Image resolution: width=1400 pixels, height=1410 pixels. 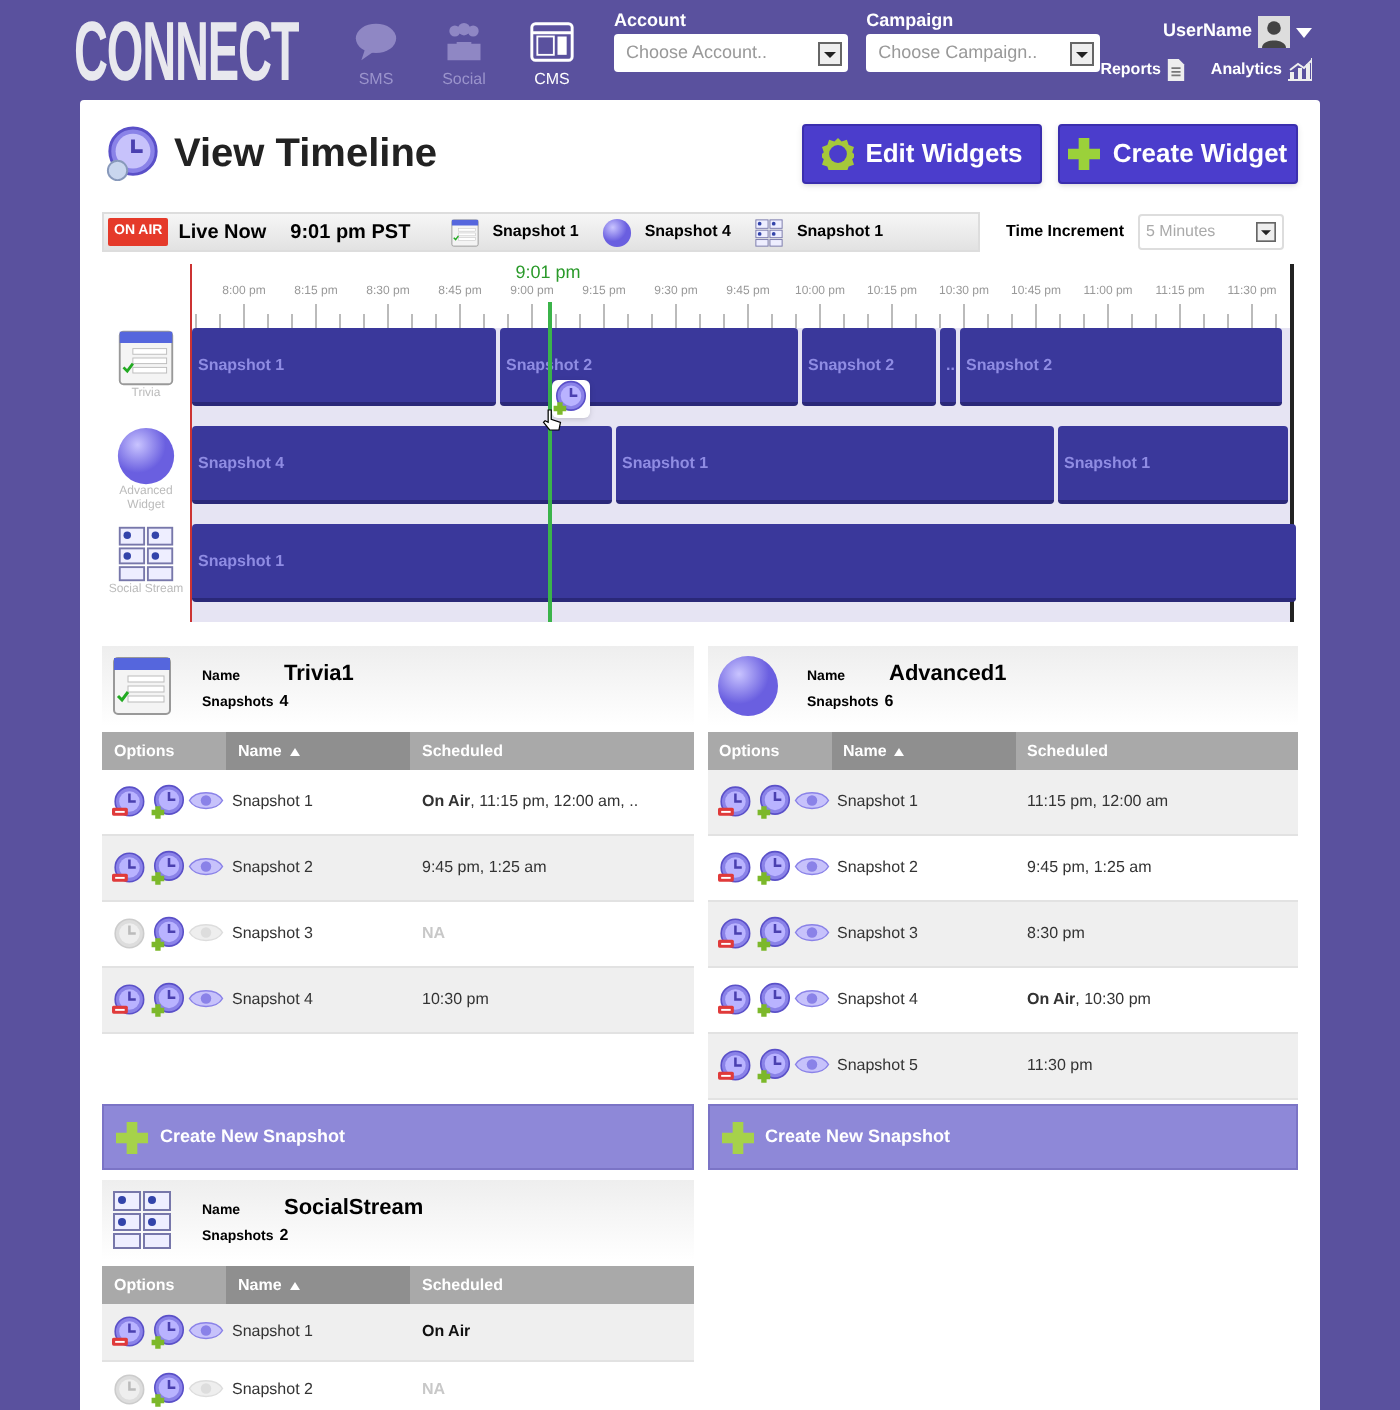 What do you see at coordinates (571, 399) in the screenshot?
I see `drag-handle` at bounding box center [571, 399].